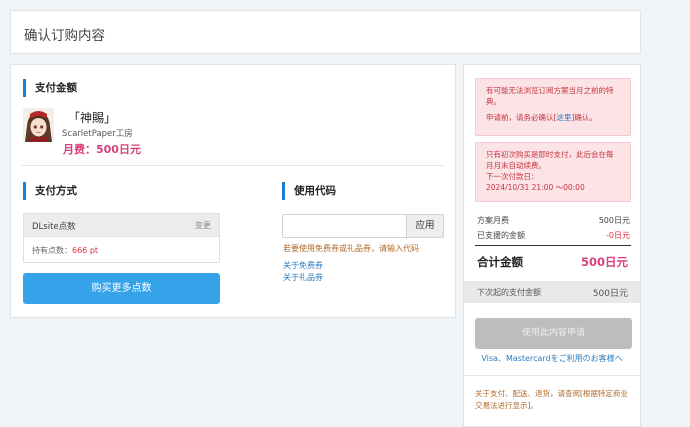  Describe the element at coordinates (38, 125) in the screenshot. I see `work-thumbnail` at that location.